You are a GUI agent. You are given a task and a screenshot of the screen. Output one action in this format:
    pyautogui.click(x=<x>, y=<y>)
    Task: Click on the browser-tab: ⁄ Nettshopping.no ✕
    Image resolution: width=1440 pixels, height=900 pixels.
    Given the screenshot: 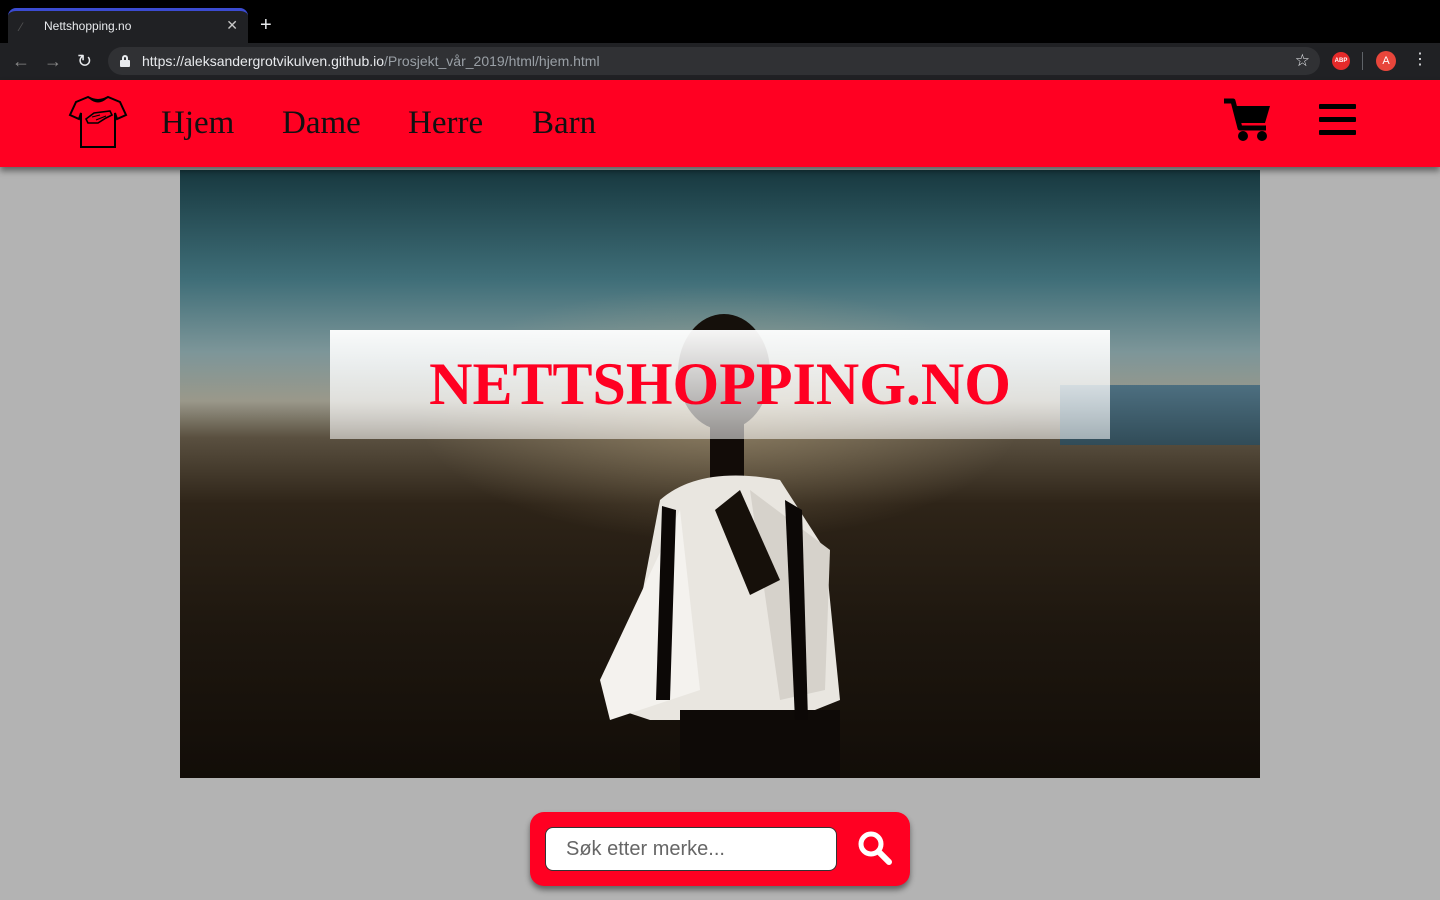 What is the action you would take?
    pyautogui.click(x=128, y=25)
    